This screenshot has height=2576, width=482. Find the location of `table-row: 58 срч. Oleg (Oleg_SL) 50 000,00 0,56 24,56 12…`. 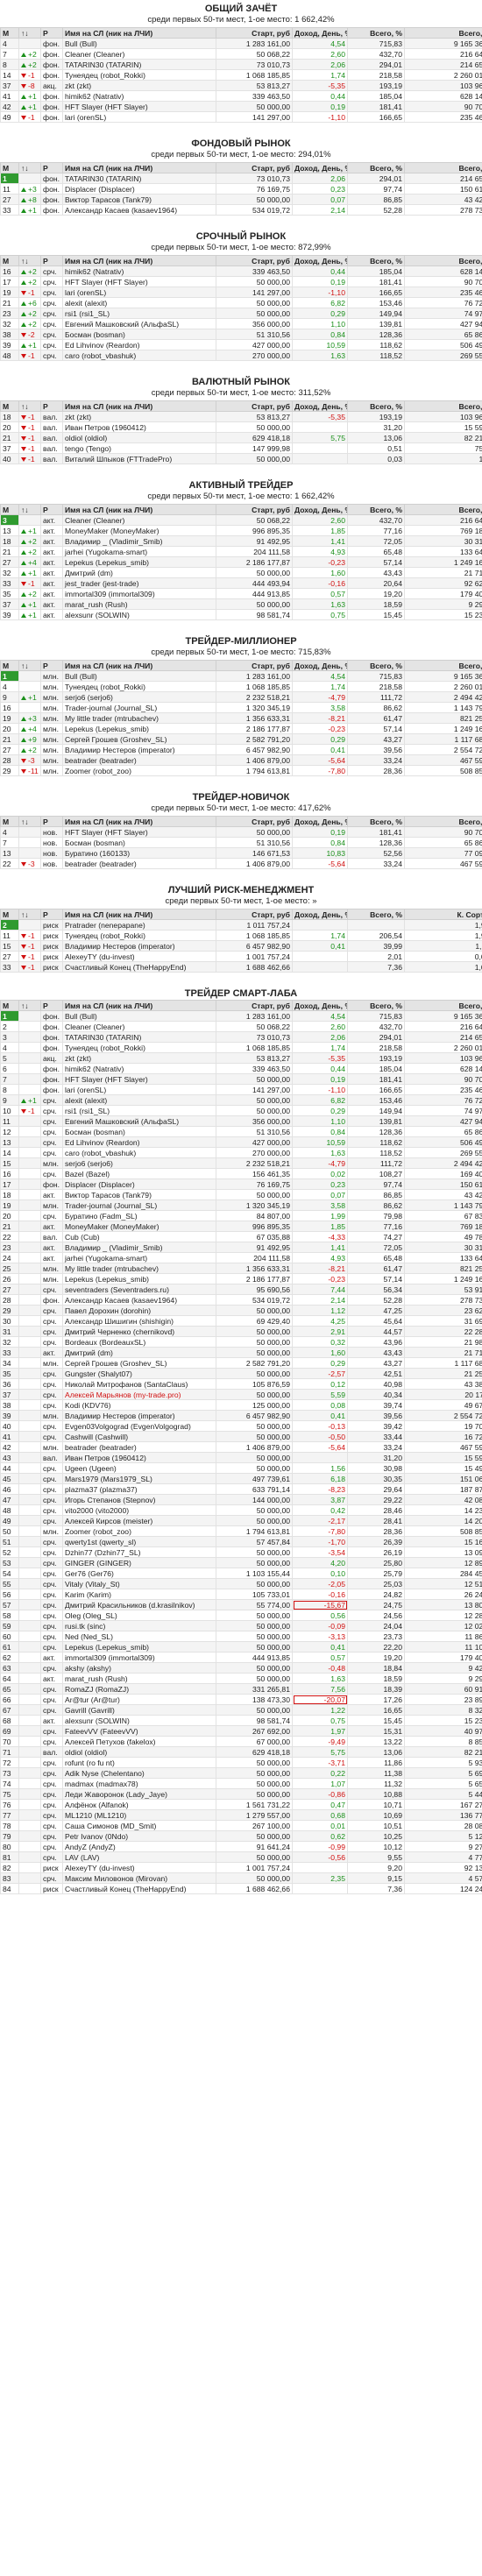

table-row: 58 срч. Oleg (Oleg_SL) 50 000,00 0,56 24,56 12… is located at coordinates (241, 1615).